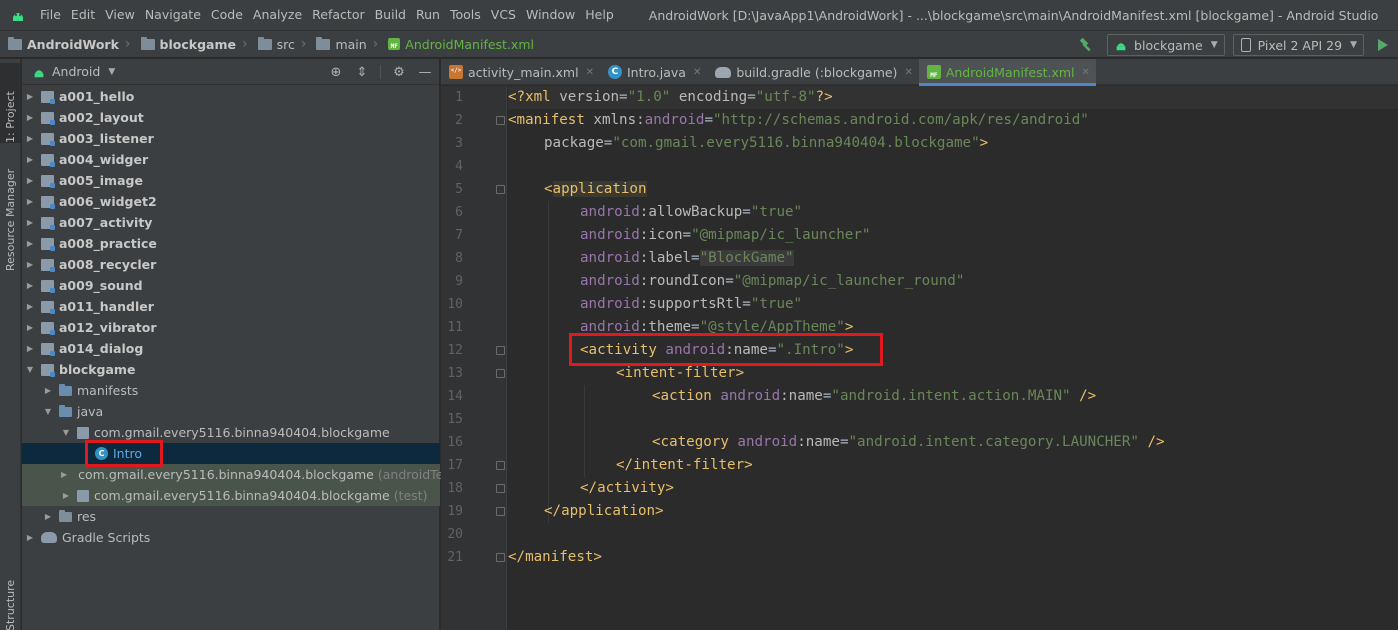 This screenshot has width=1398, height=630. I want to click on tree-item-module: ▶ a014_dialog, so click(231, 348).